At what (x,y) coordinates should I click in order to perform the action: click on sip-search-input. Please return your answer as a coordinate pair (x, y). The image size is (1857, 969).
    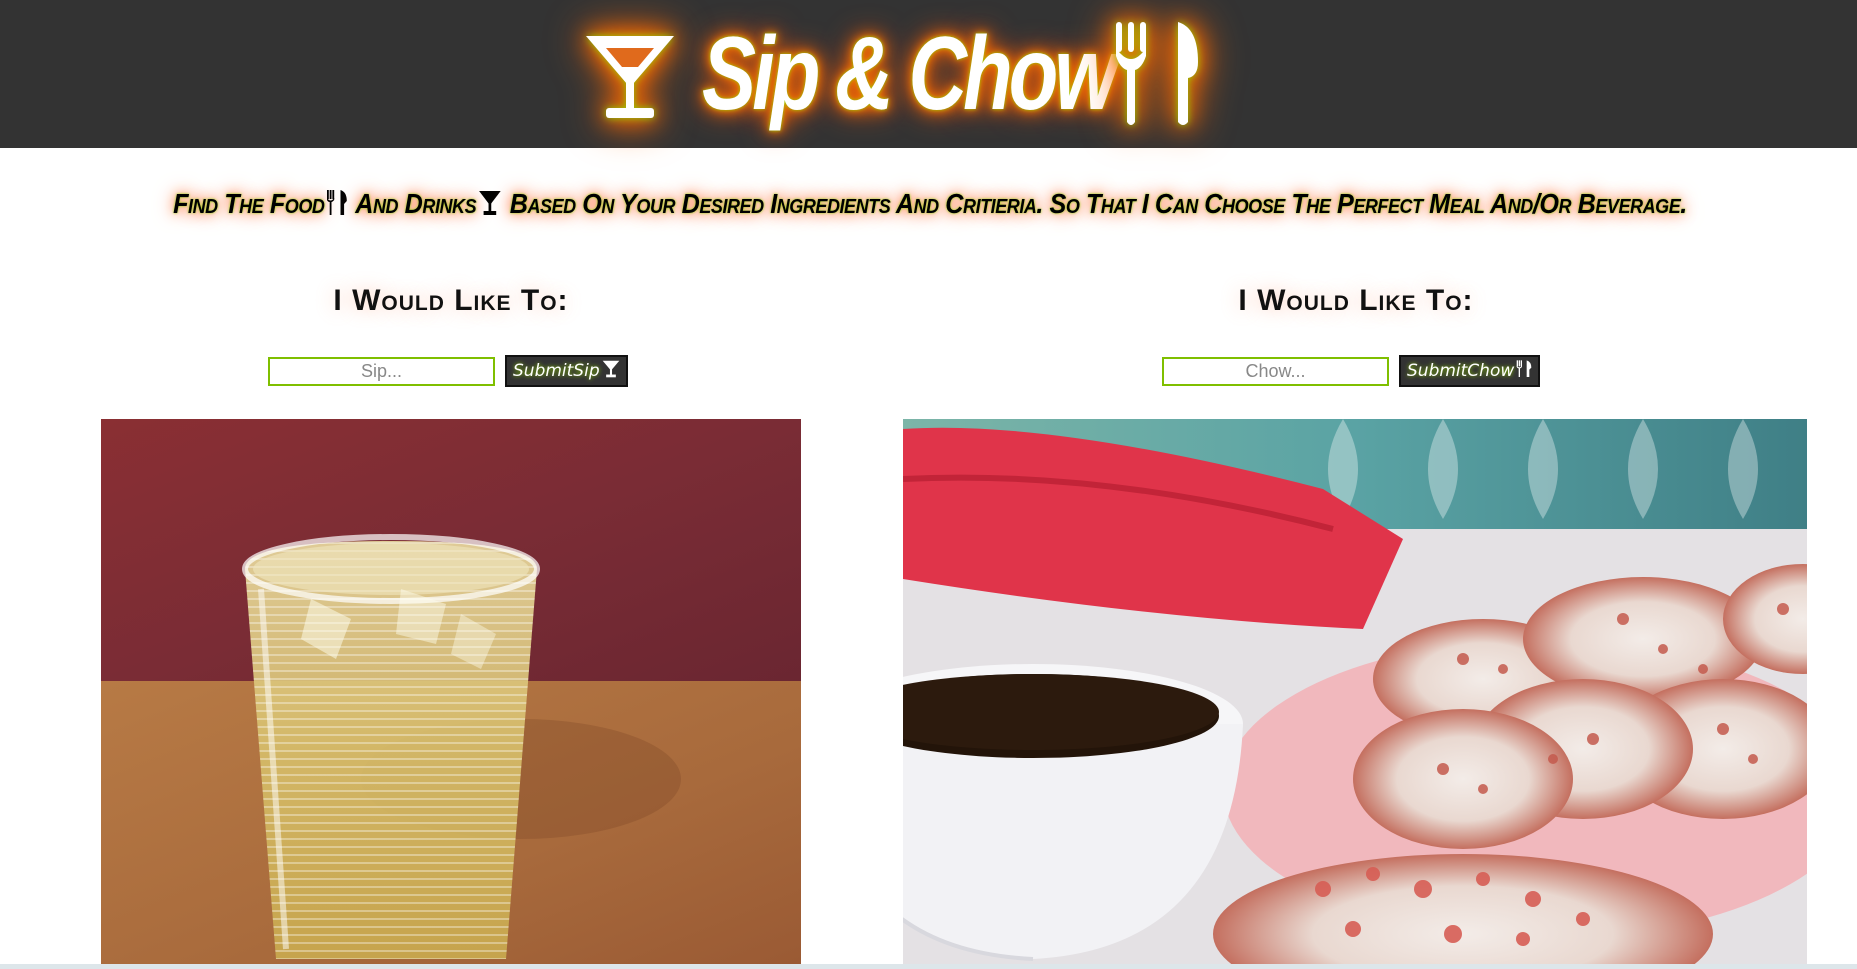
    Looking at the image, I should click on (381, 371).